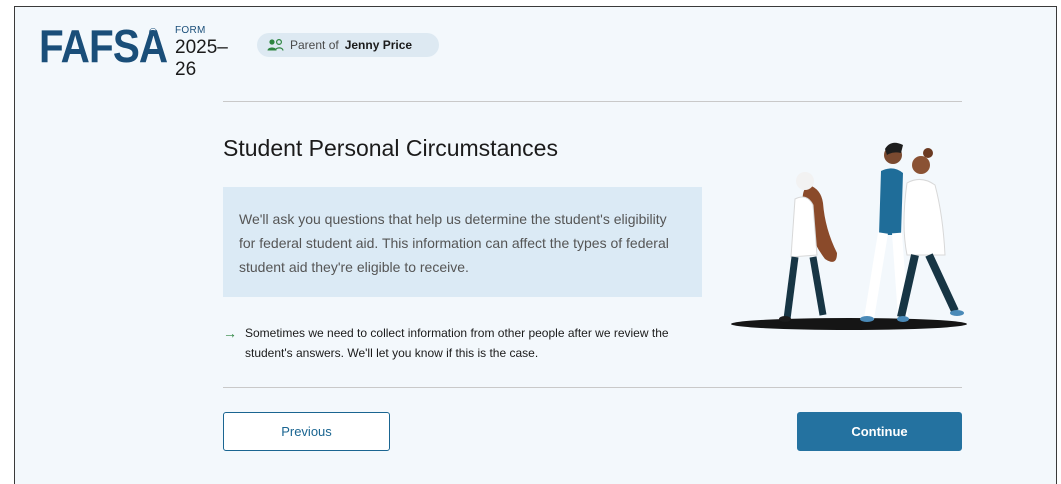 The height and width of the screenshot is (484, 1061). What do you see at coordinates (153, 33) in the screenshot?
I see `registered-mark: ®` at bounding box center [153, 33].